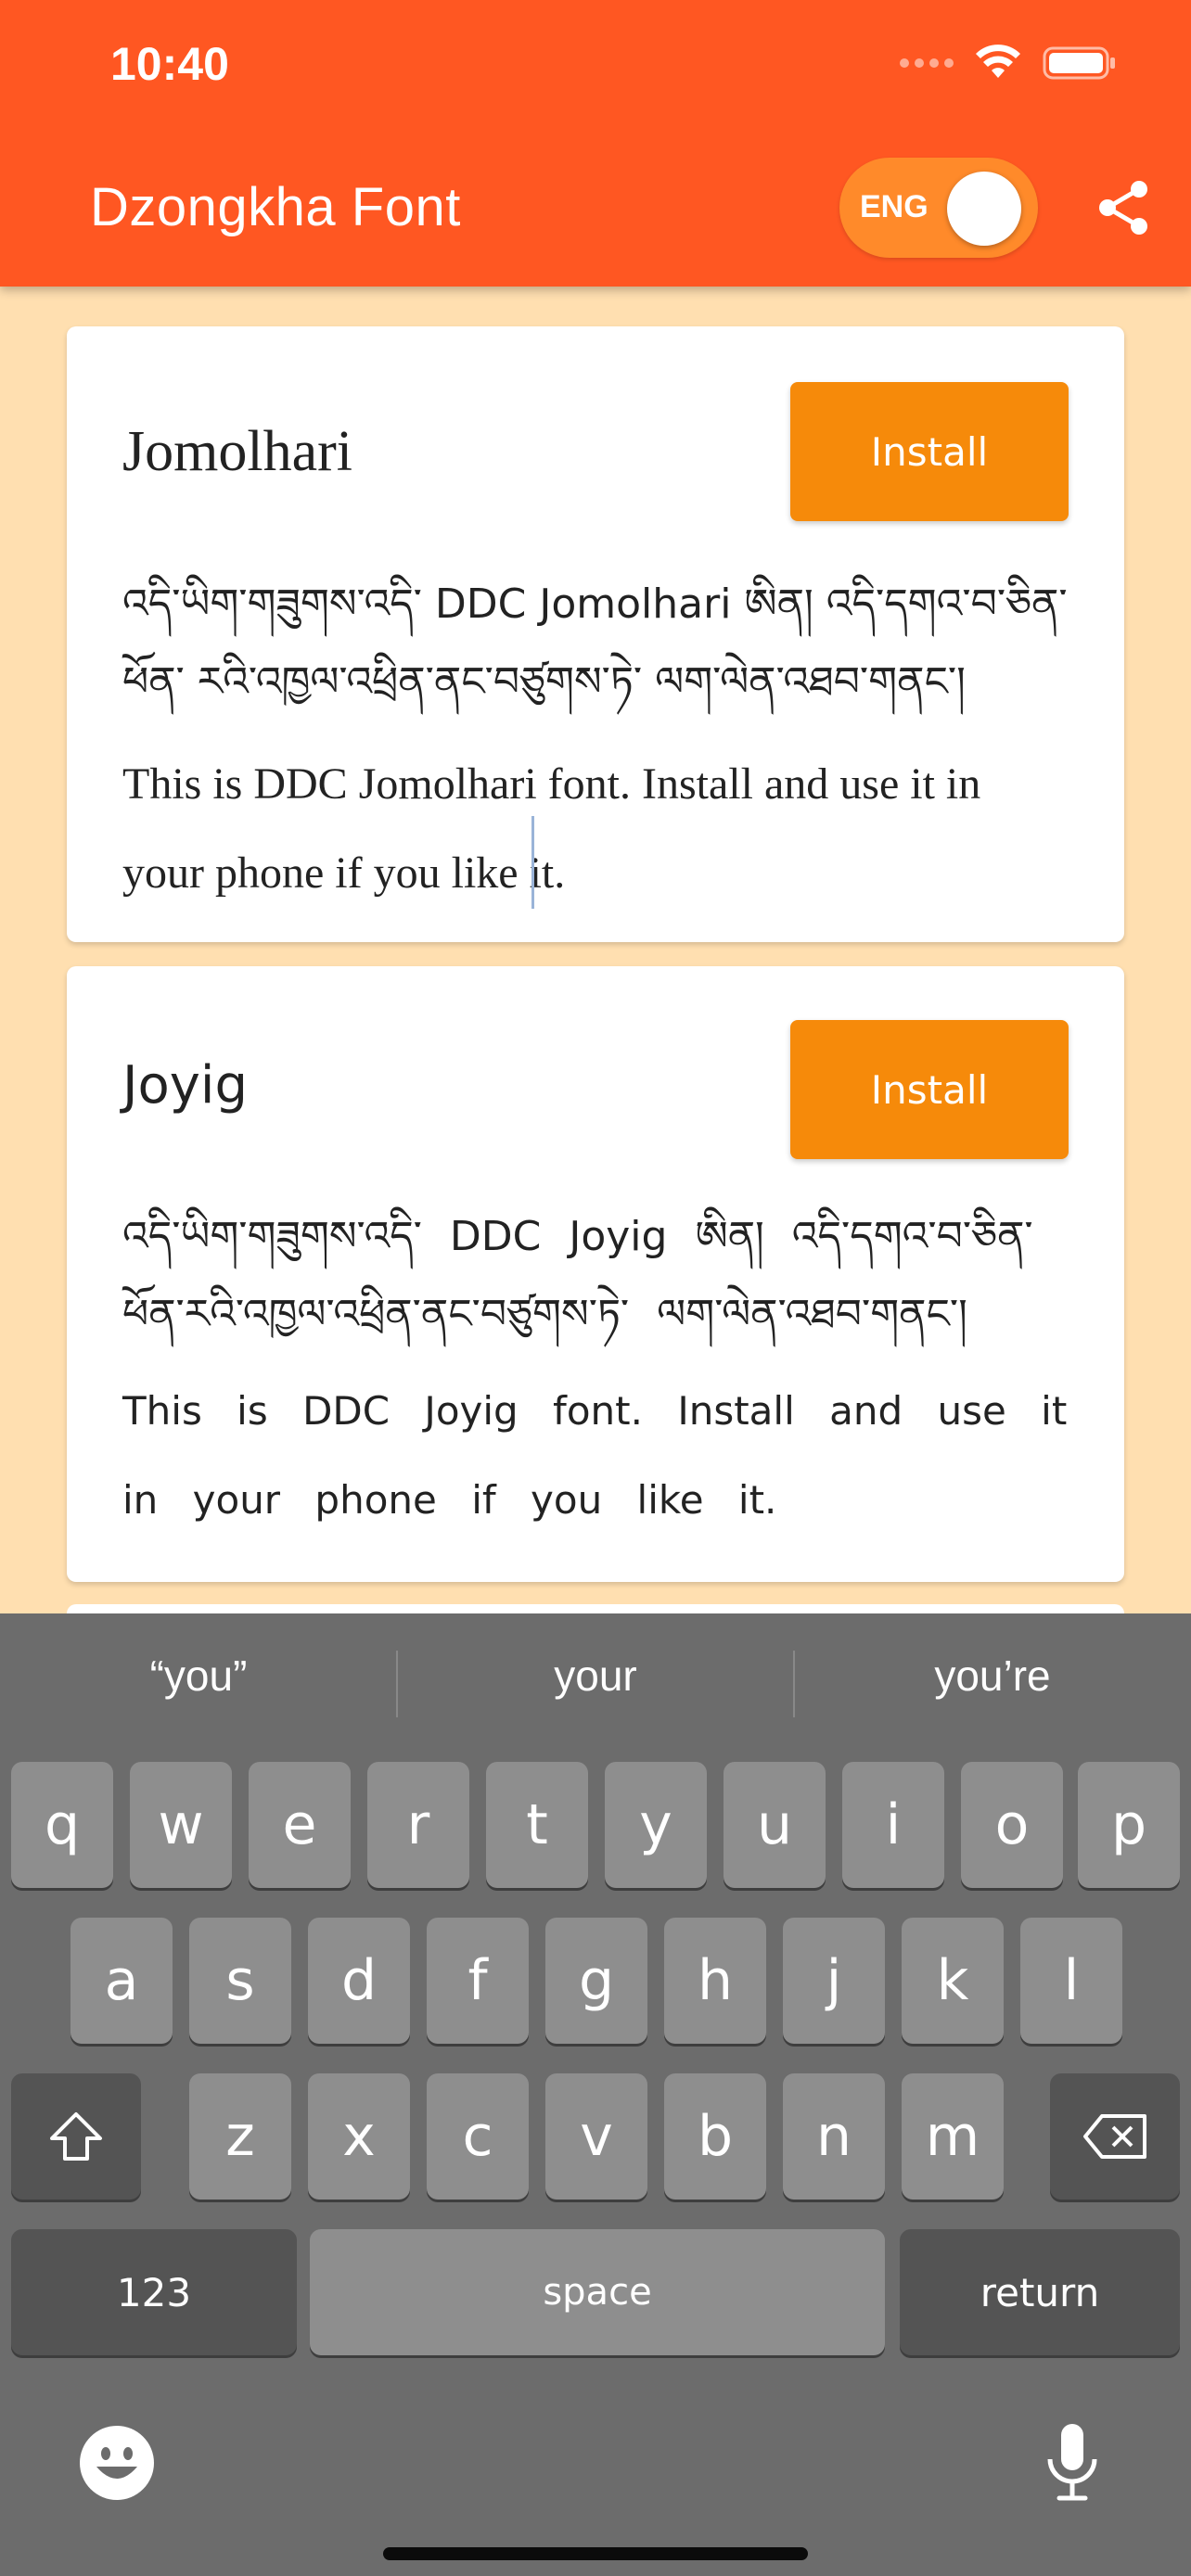 This screenshot has width=1191, height=2576. What do you see at coordinates (478, 1981) in the screenshot?
I see `key-f: f` at bounding box center [478, 1981].